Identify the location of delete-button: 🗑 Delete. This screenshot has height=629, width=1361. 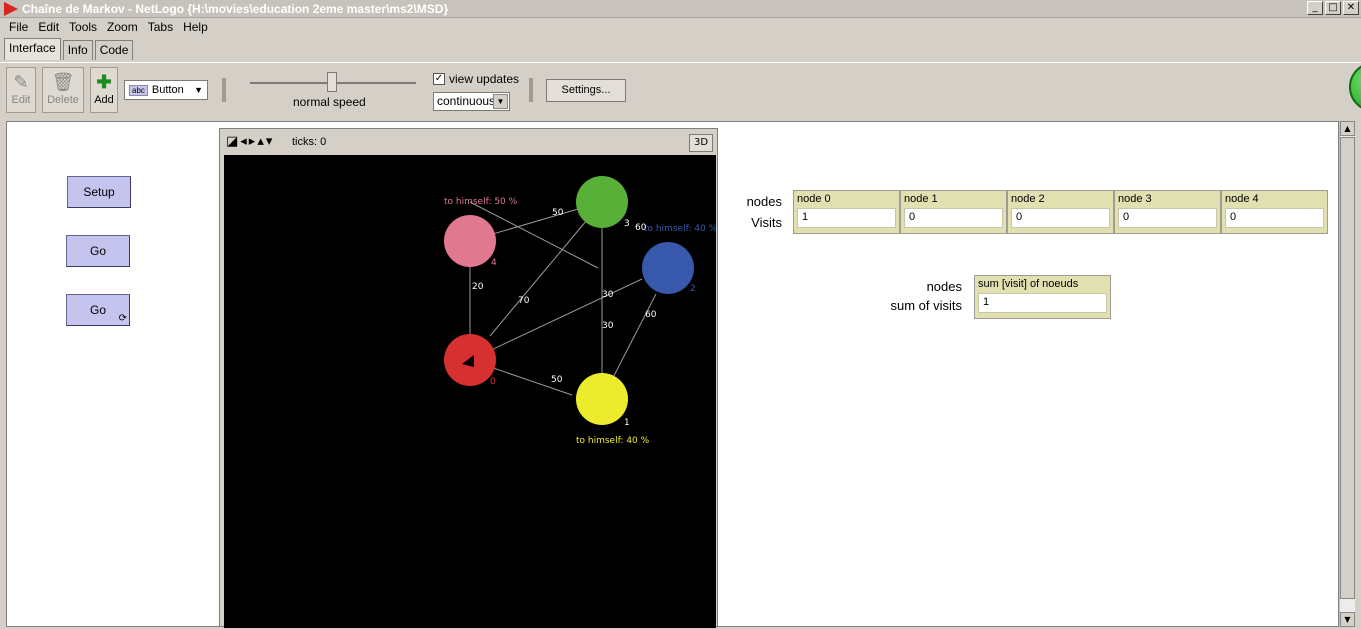
(63, 90).